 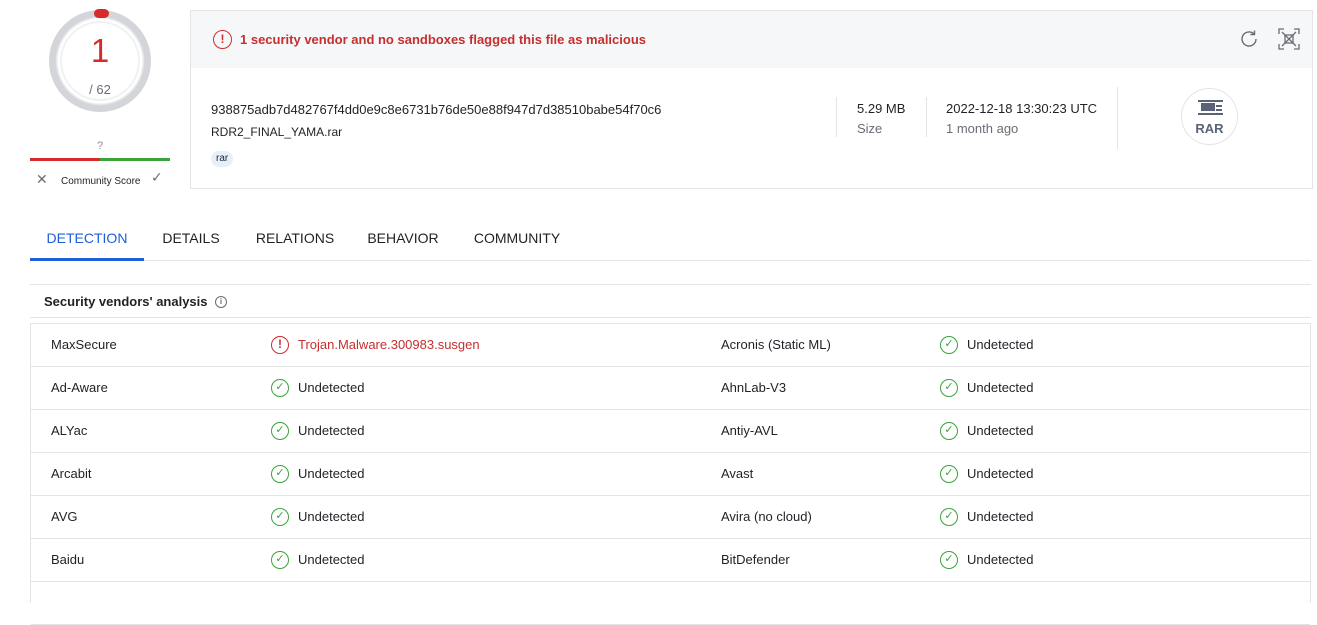 I want to click on community-score-value: ?, so click(x=100, y=146).